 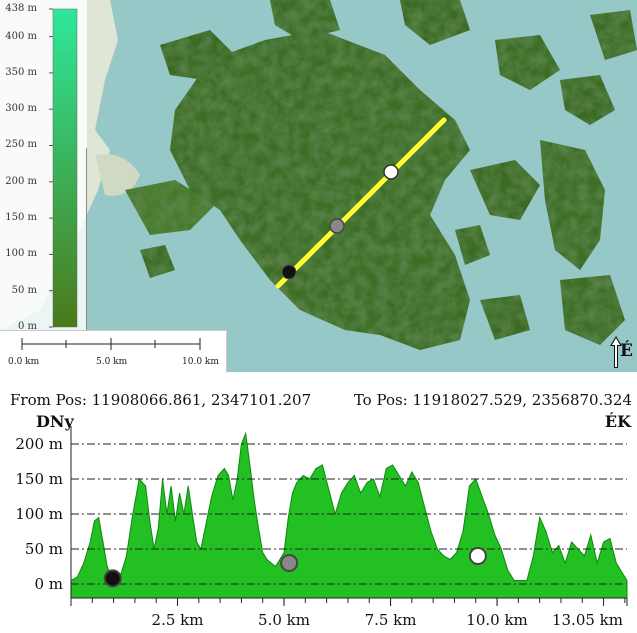 I want to click on x-tick-label: 5.0 km, so click(x=284, y=620).